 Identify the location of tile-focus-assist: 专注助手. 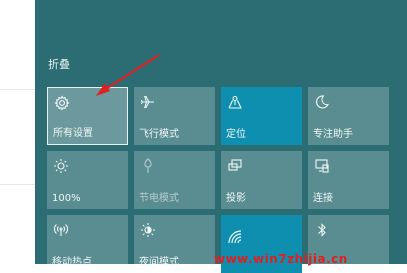
(348, 116).